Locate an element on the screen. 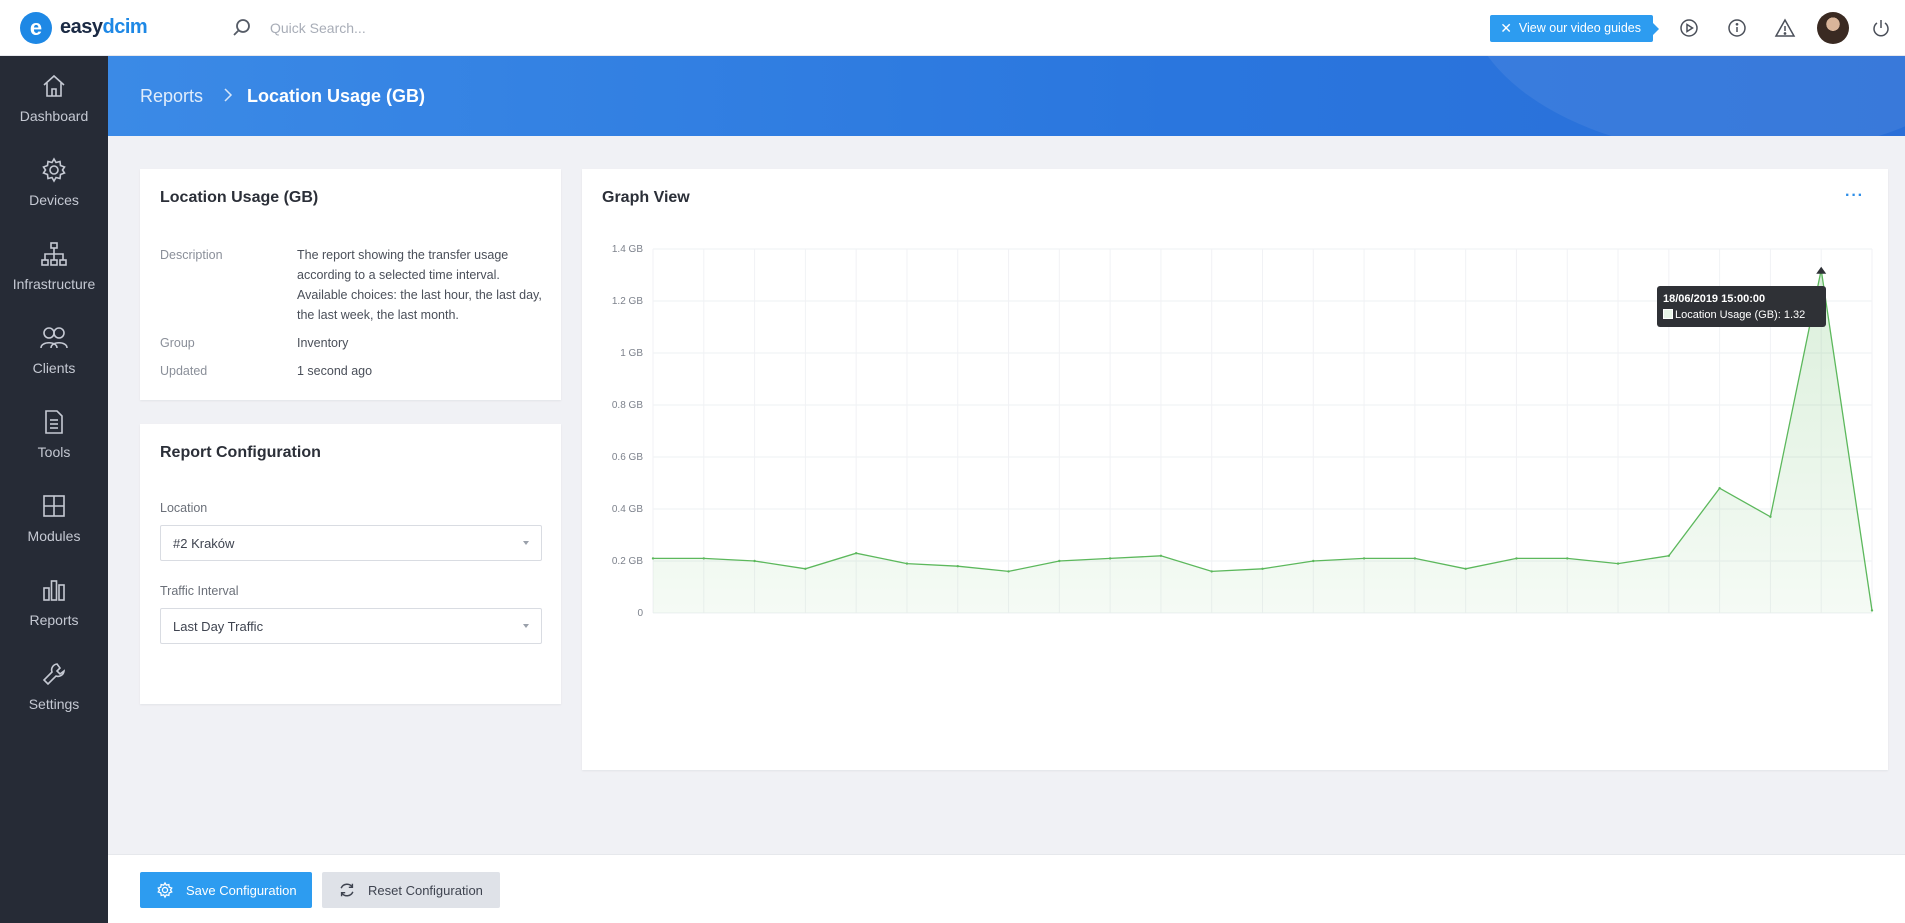 This screenshot has height=923, width=1905. sidebar-item-reports: Reports is located at coordinates (54, 602).